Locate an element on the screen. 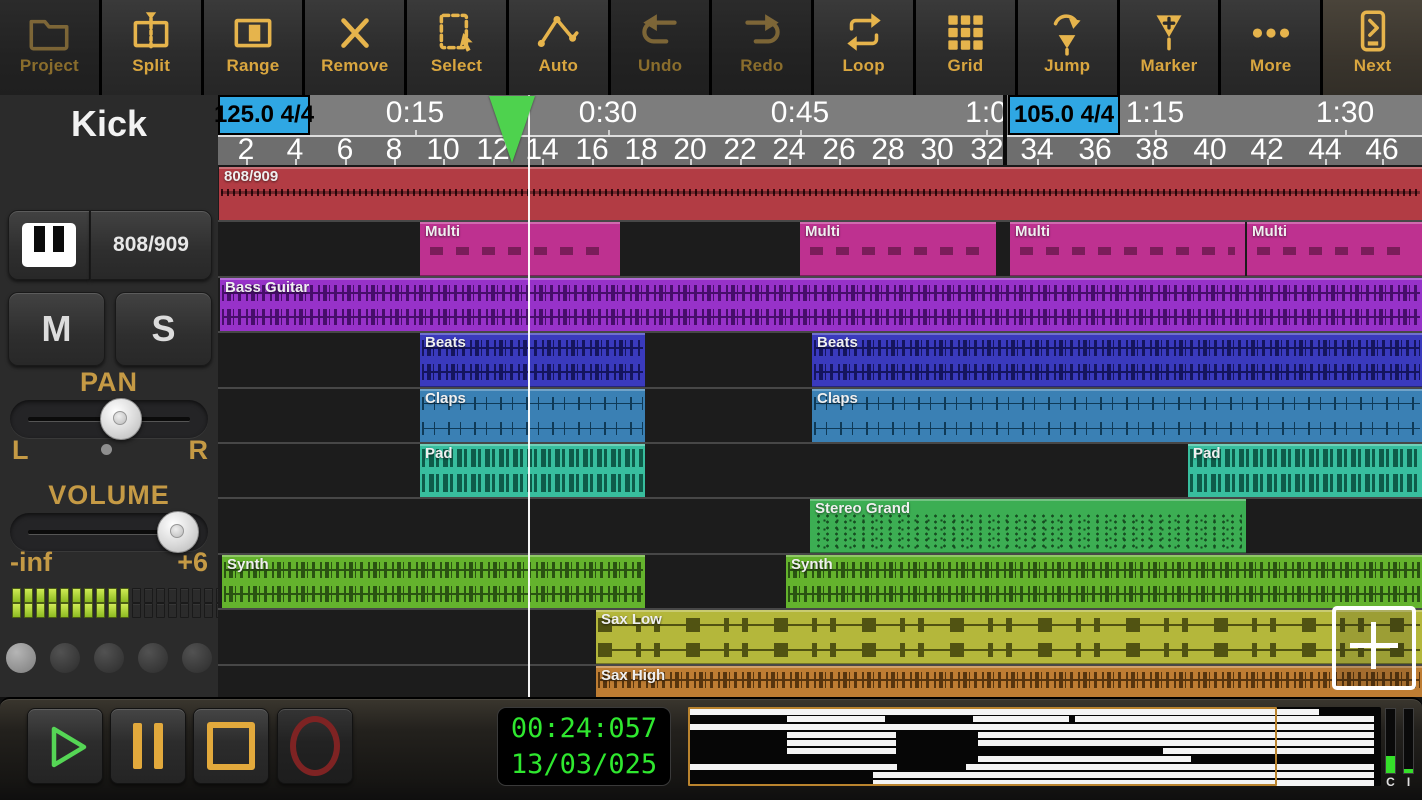 This screenshot has height=800, width=1422. volume-label: VOLUME is located at coordinates (109, 495).